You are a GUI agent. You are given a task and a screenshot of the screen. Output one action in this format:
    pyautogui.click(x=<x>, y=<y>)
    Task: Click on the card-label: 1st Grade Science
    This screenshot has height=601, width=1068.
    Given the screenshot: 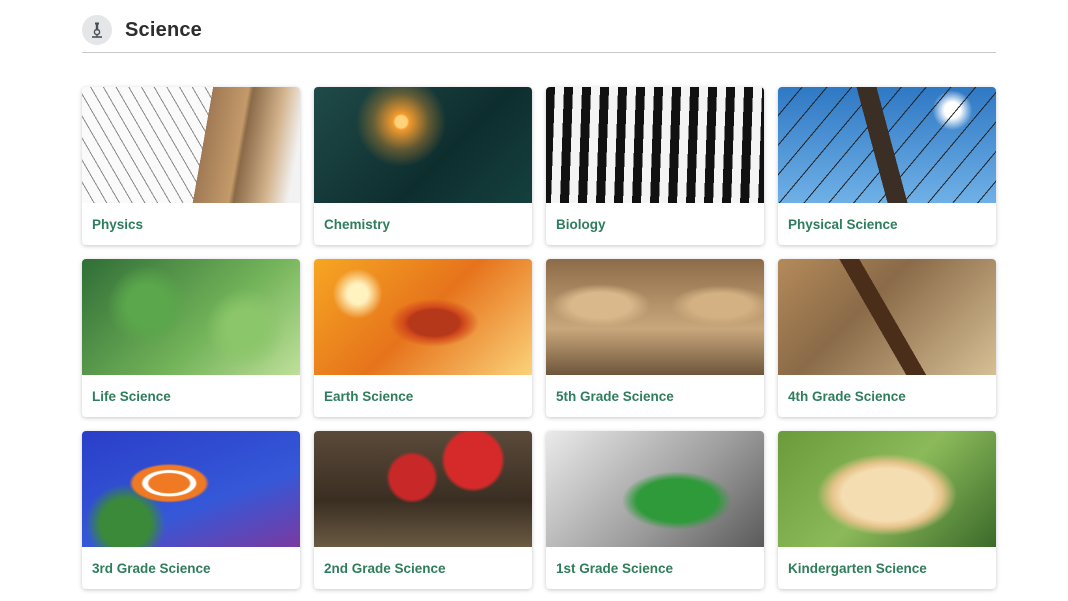 What is the action you would take?
    pyautogui.click(x=655, y=568)
    